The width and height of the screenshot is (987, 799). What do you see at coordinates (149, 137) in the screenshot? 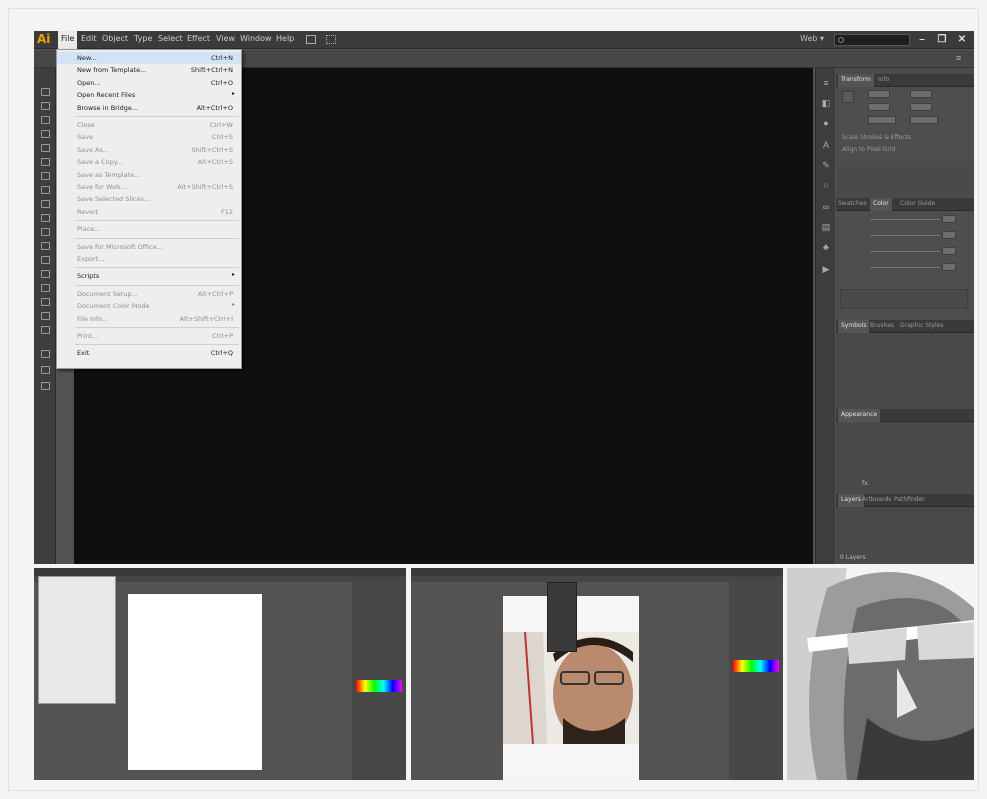
I see `file-menu-item: Save Ctrl+S` at bounding box center [149, 137].